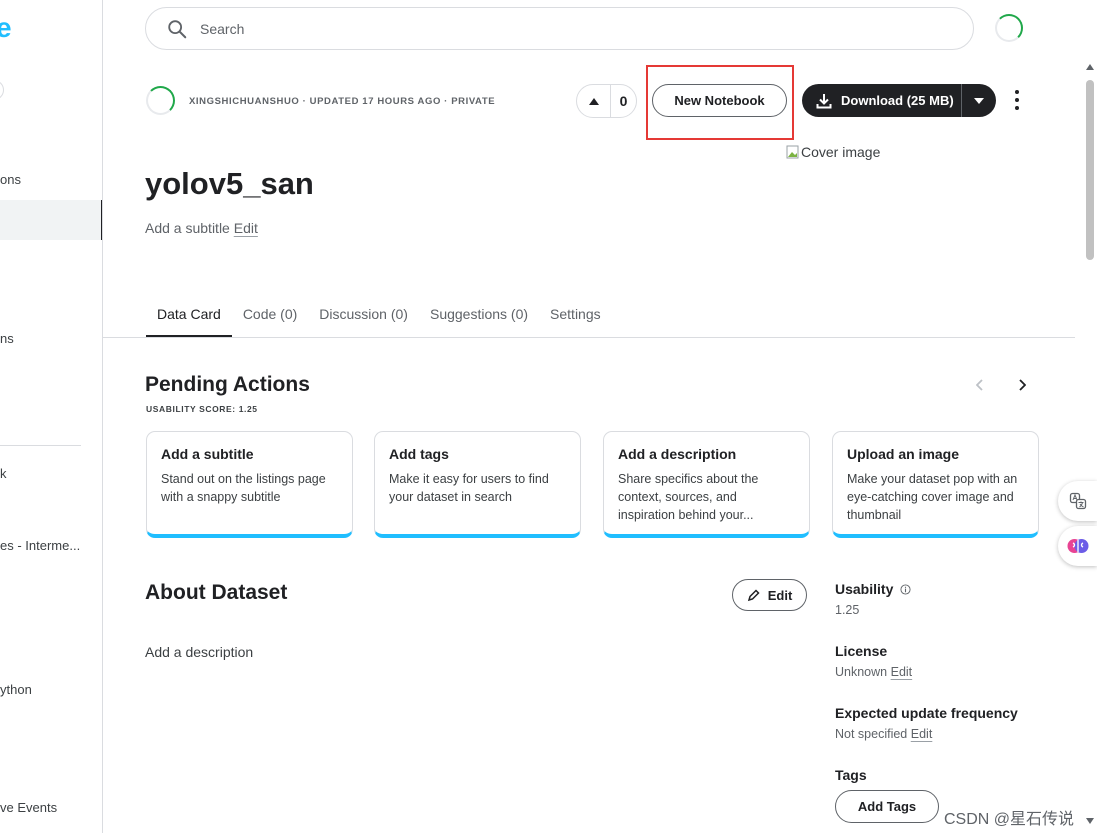 Image resolution: width=1097 pixels, height=833 pixels. I want to click on highlight-annotation-box, so click(720, 102).